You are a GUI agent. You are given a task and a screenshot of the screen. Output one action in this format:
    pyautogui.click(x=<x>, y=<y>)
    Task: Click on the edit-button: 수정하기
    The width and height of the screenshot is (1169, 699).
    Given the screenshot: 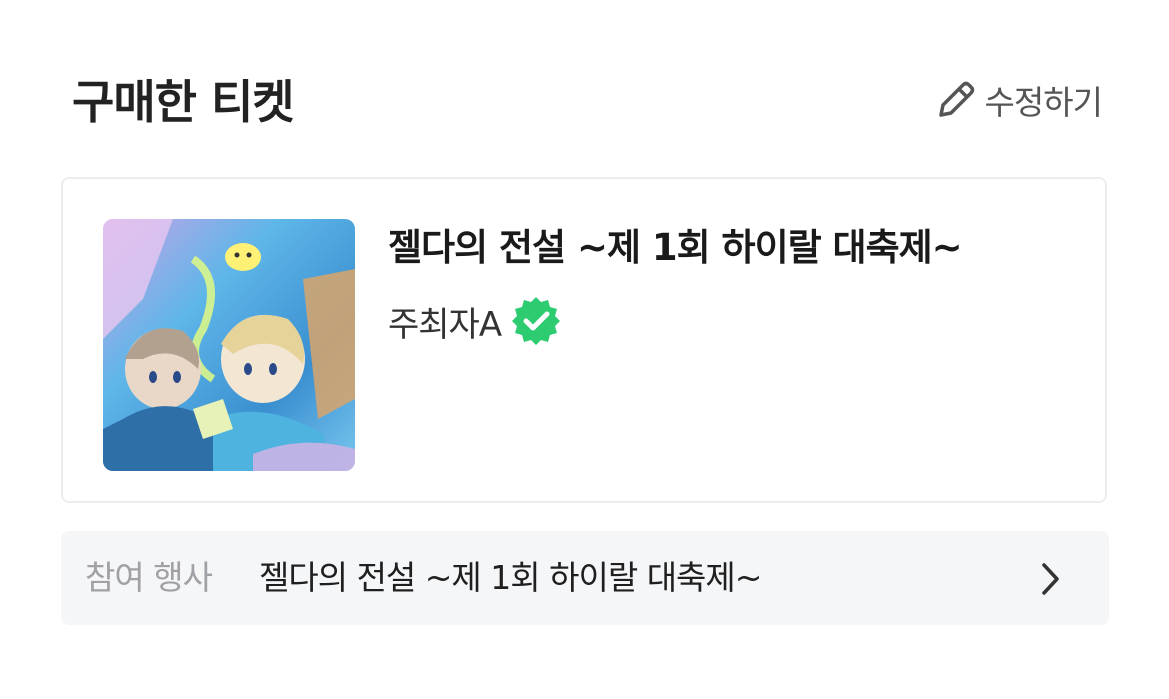 What is the action you would take?
    pyautogui.click(x=1018, y=100)
    